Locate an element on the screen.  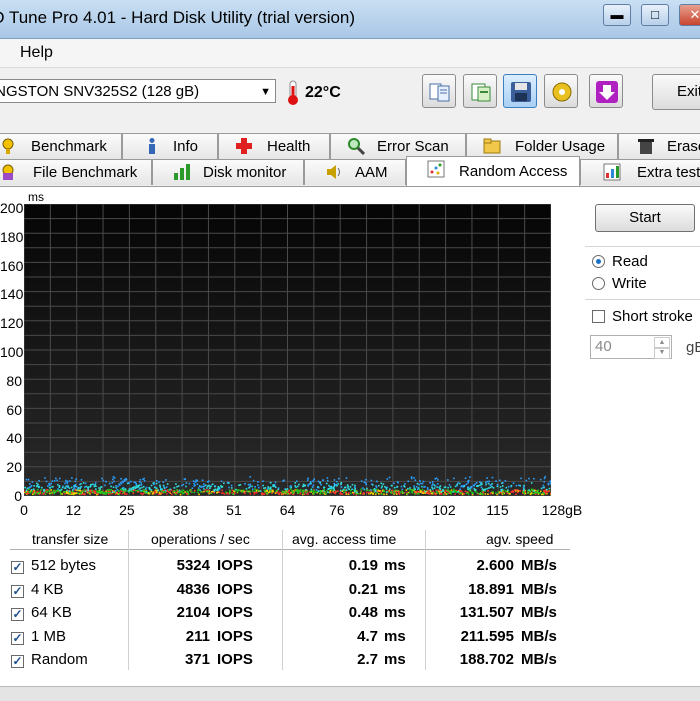
tab-aam: AAM is located at coordinates (355, 172).